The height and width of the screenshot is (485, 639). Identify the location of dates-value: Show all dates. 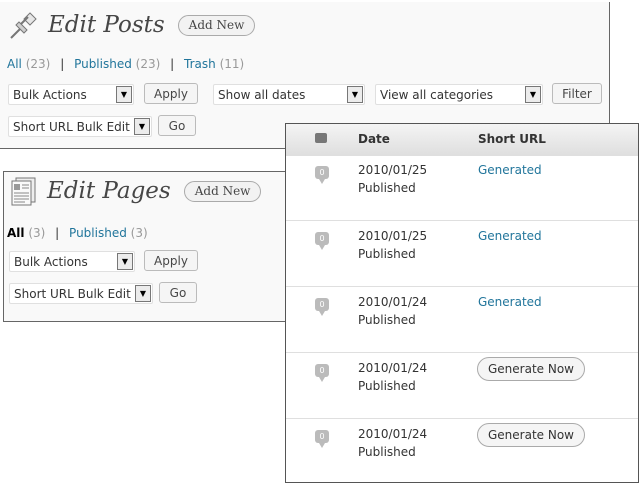
(262, 94).